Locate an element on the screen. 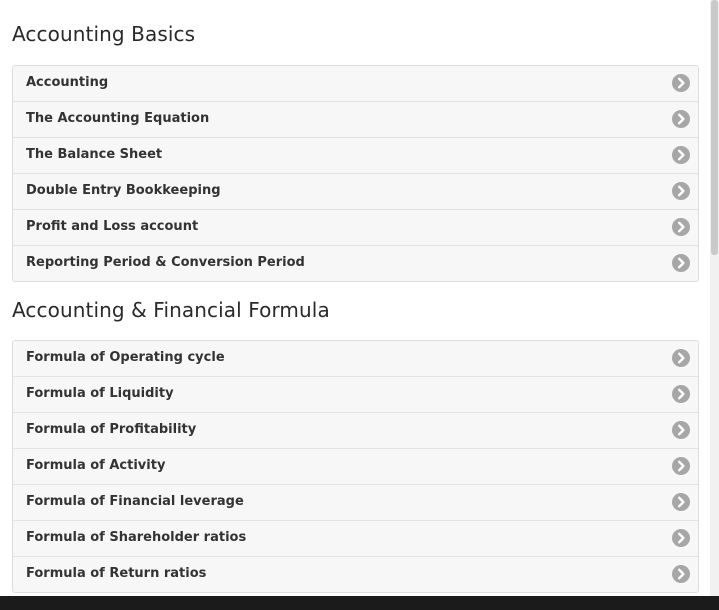  list-item-activity: Formula of Activity is located at coordinates (355, 466).